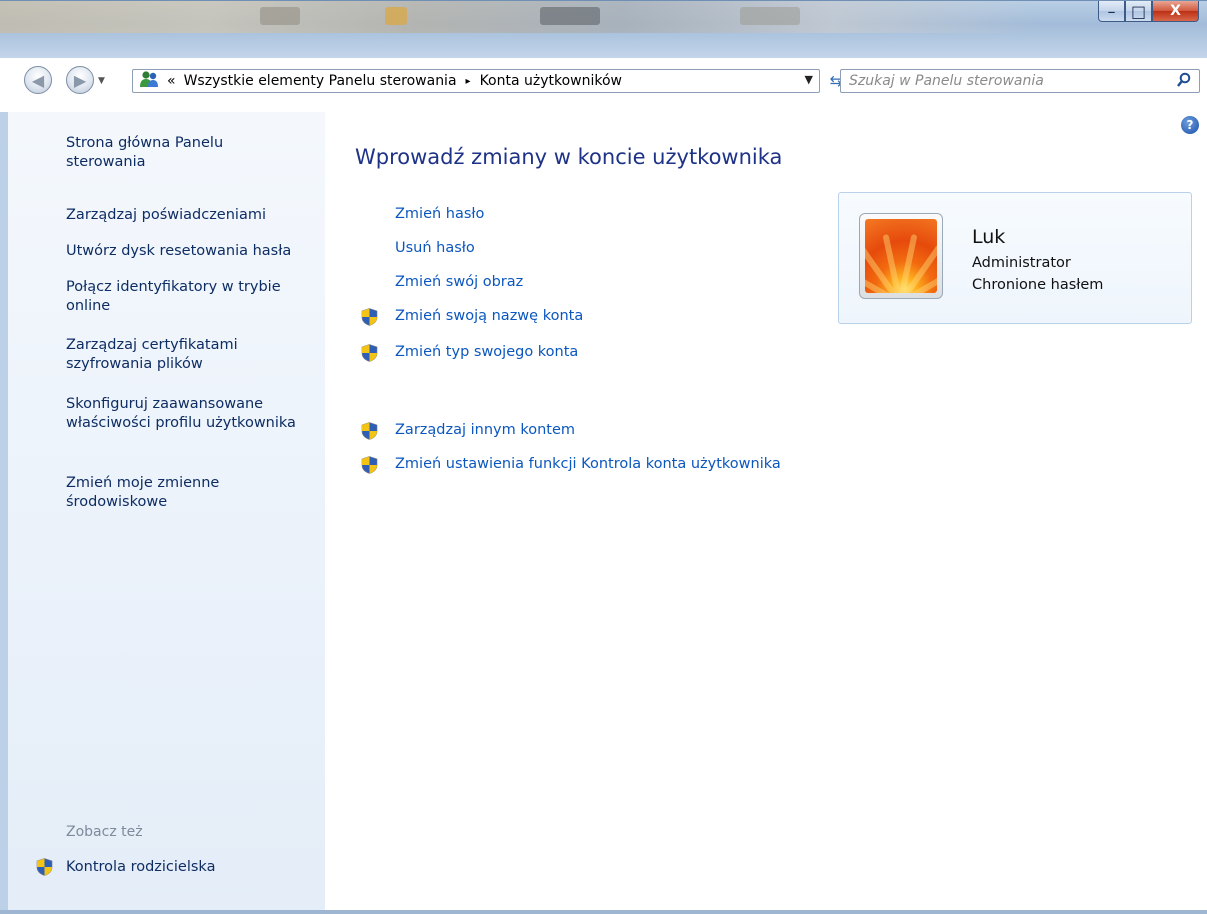 The height and width of the screenshot is (914, 1207). I want to click on window-controls: – □ X, so click(1148, 12).